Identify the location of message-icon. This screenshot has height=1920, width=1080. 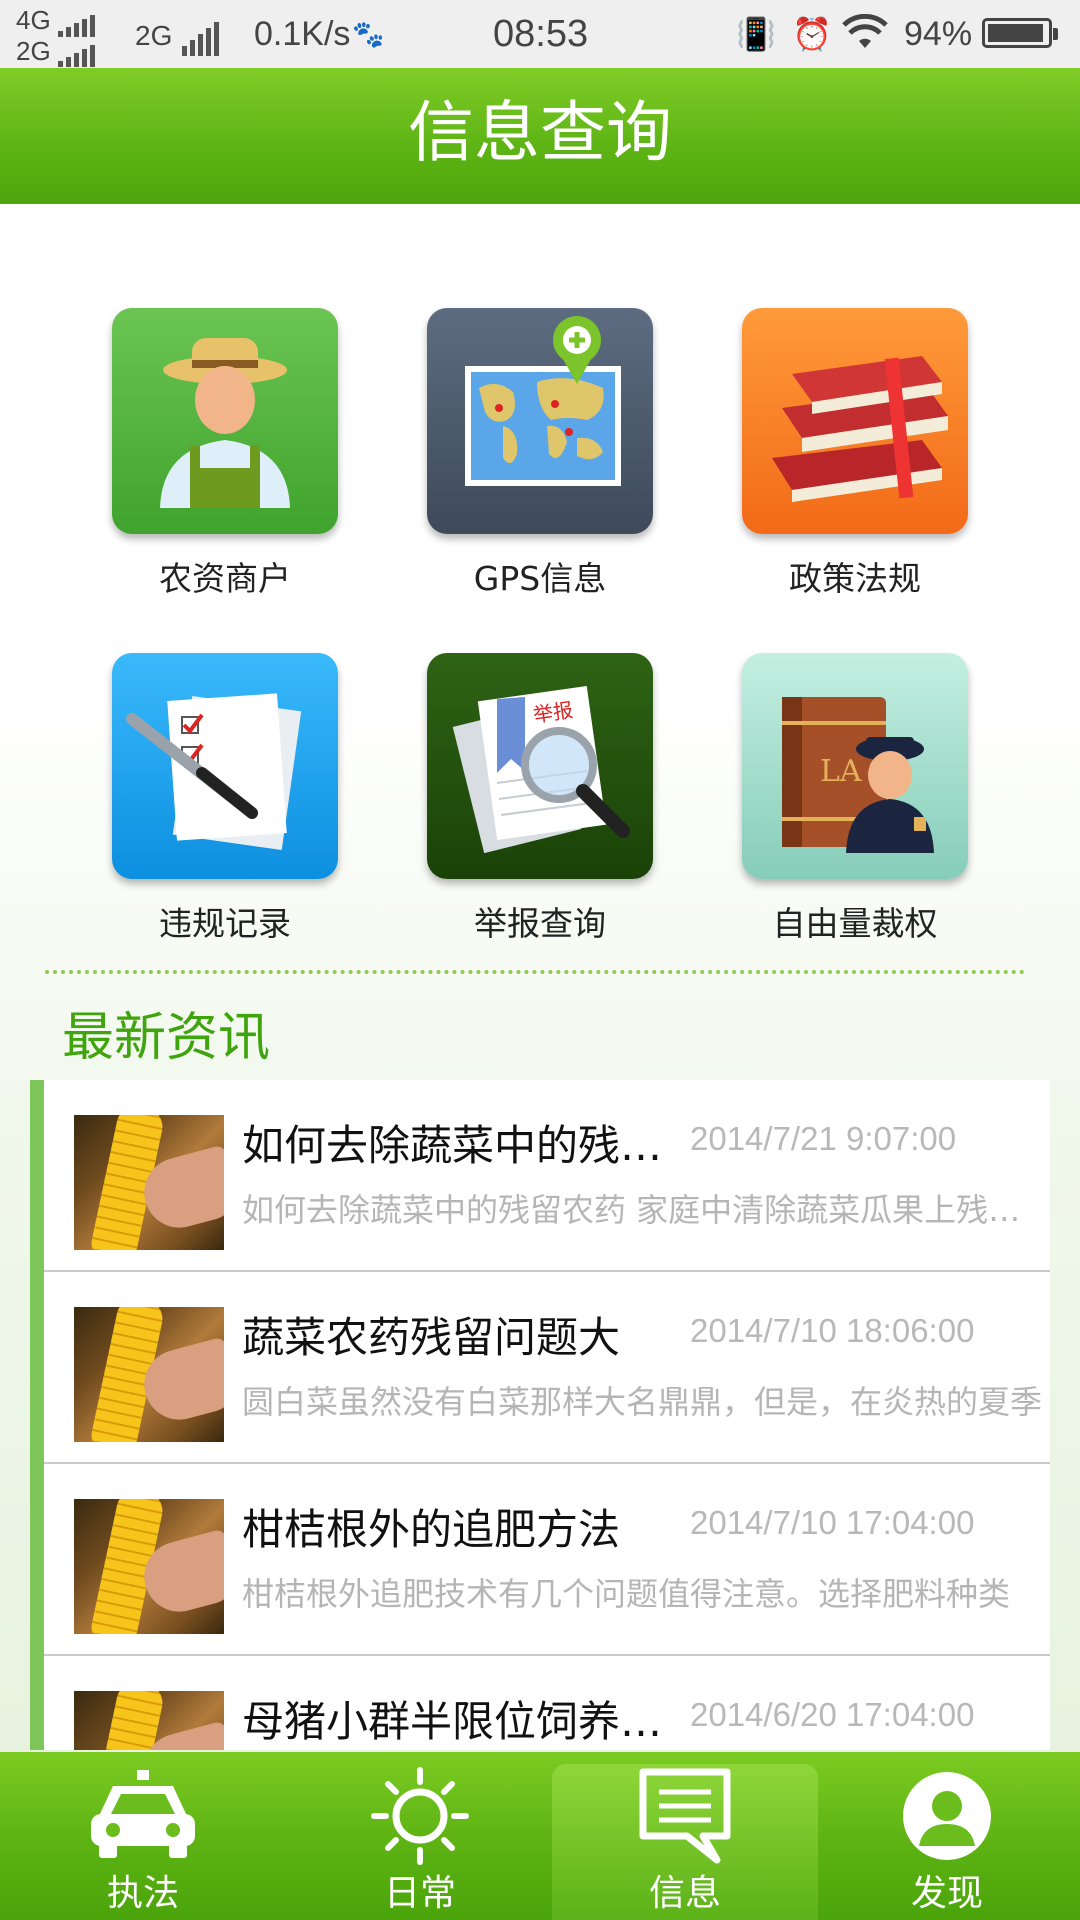
(685, 1816).